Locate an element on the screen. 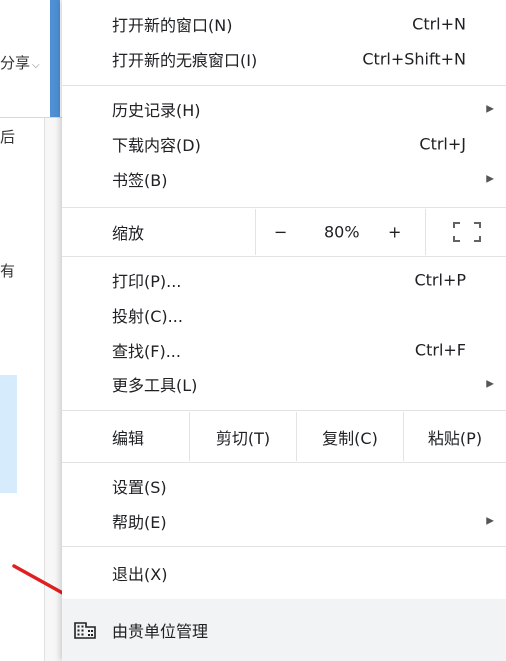  zoom-level: 80% is located at coordinates (342, 232).